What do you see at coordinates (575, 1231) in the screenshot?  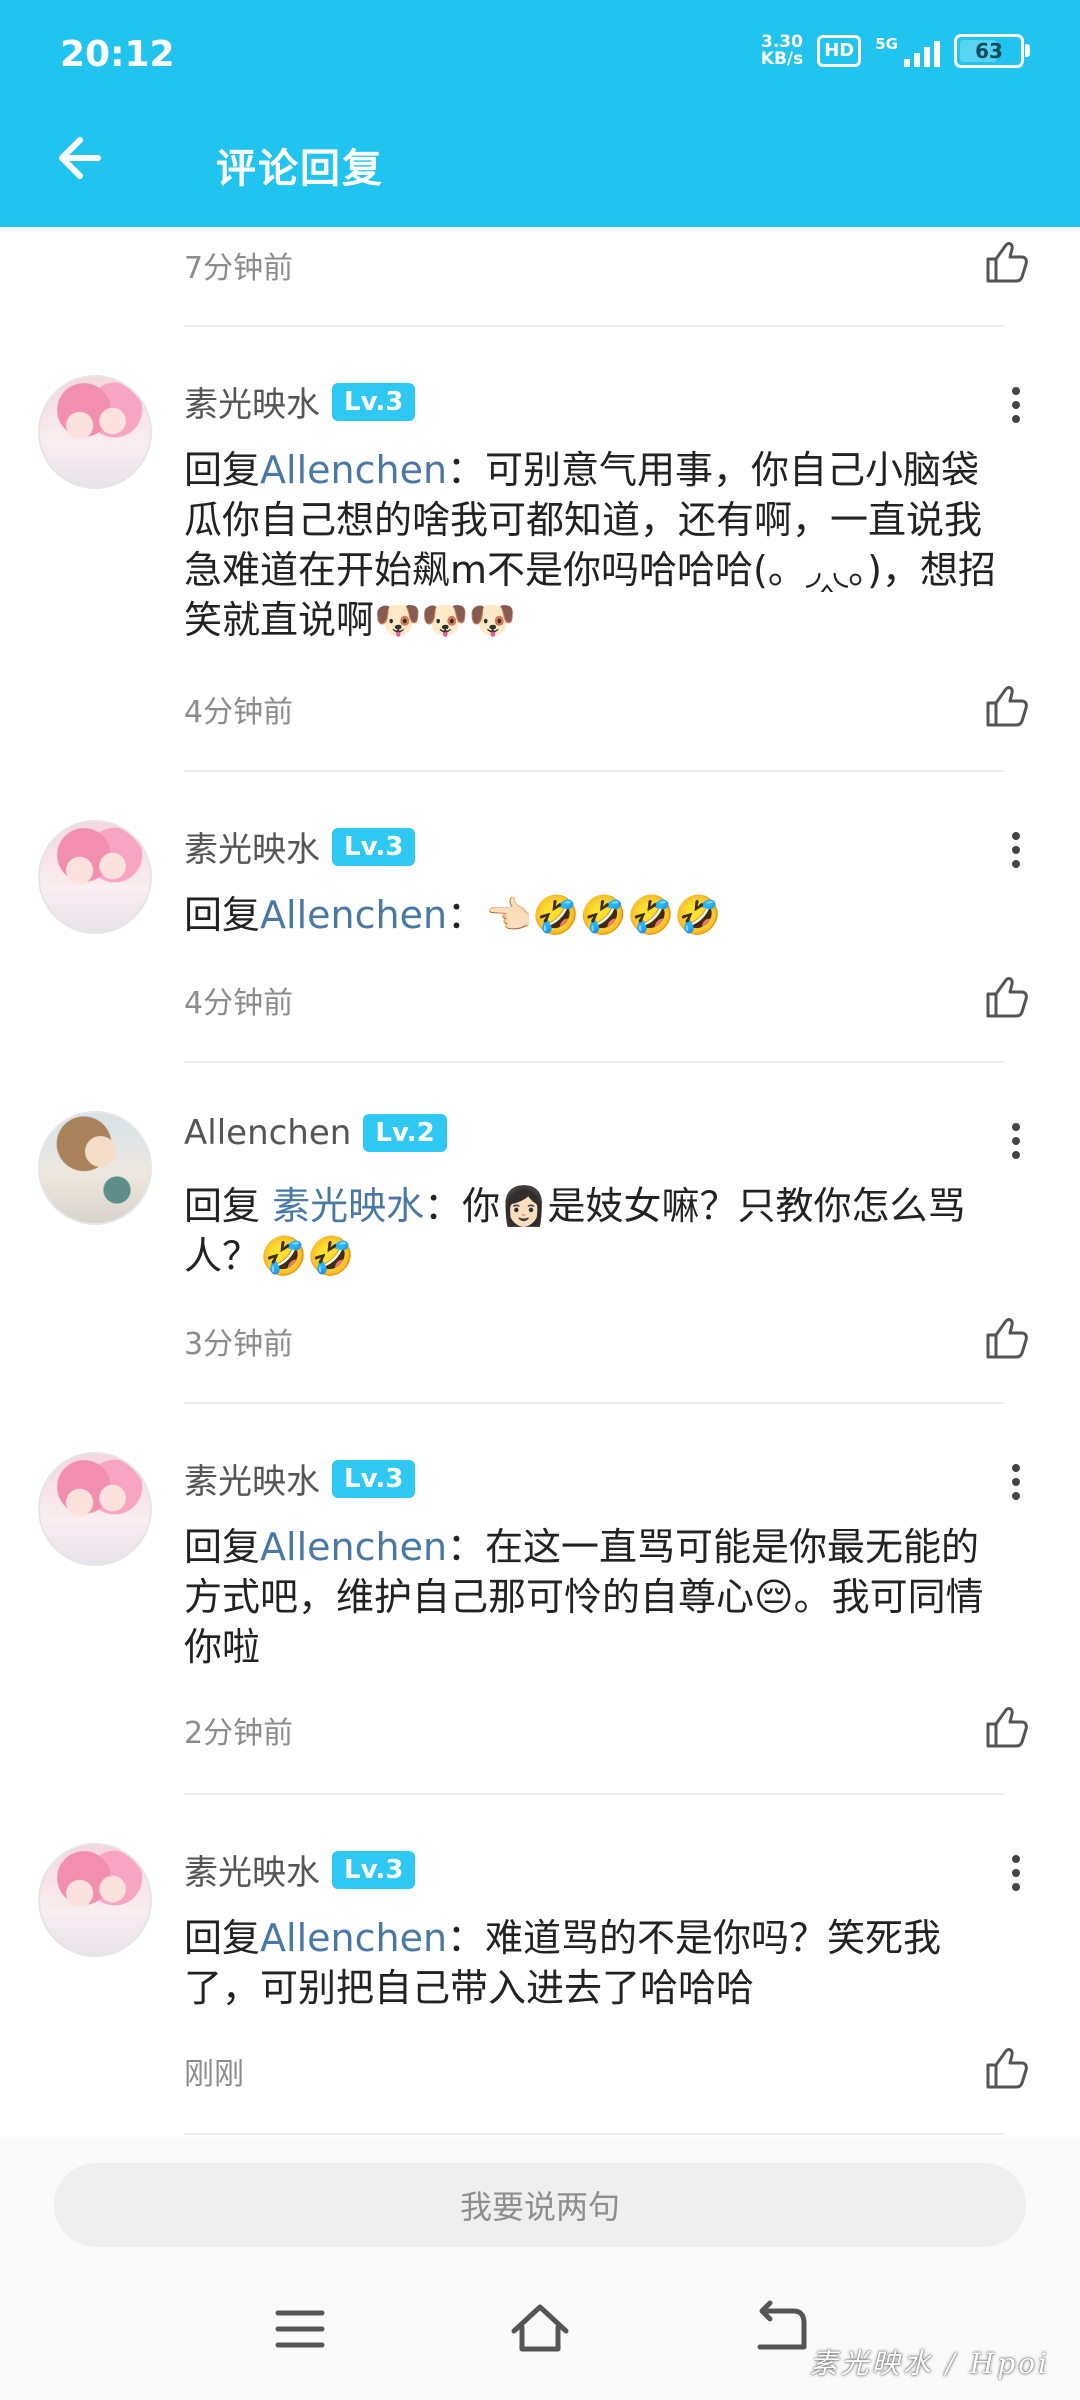 I see `comment-text: 回复 素光映水：你👩🏻是妓女嘛？只教你怎么骂人？🤣🤣` at bounding box center [575, 1231].